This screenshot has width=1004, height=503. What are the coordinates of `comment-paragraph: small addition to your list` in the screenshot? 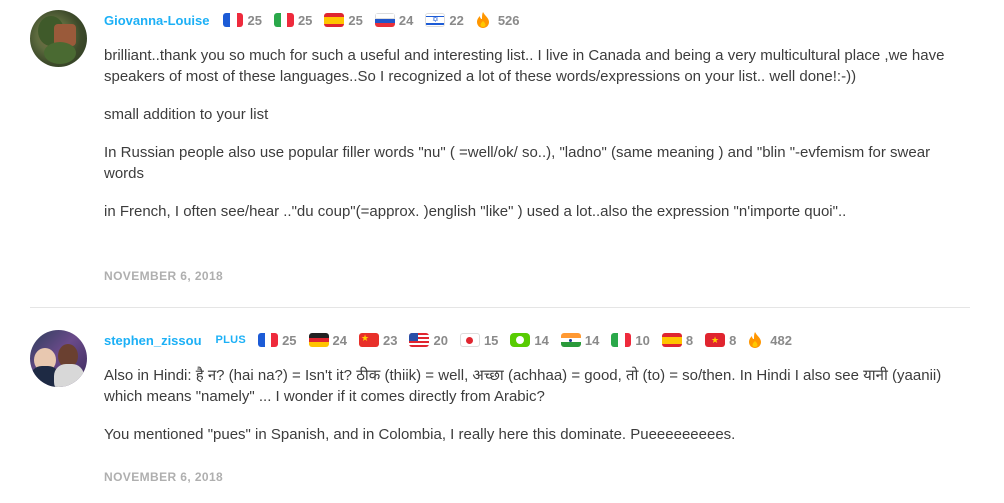 It's located at (186, 114).